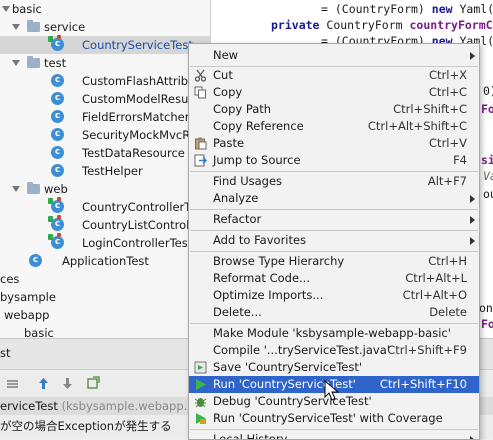  What do you see at coordinates (105, 135) in the screenshot?
I see `tree-node-class: c SecurityMockMvcRes` at bounding box center [105, 135].